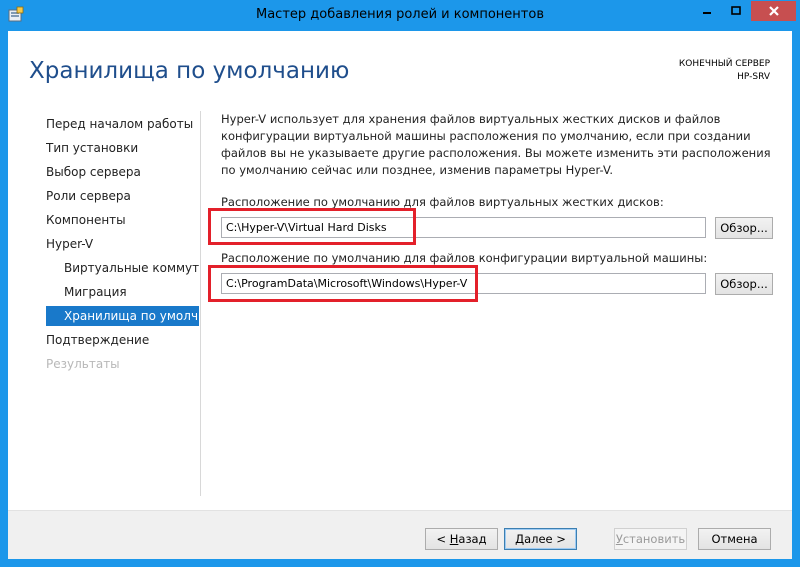 The height and width of the screenshot is (567, 800). I want to click on maximize-icon, so click(735, 10).